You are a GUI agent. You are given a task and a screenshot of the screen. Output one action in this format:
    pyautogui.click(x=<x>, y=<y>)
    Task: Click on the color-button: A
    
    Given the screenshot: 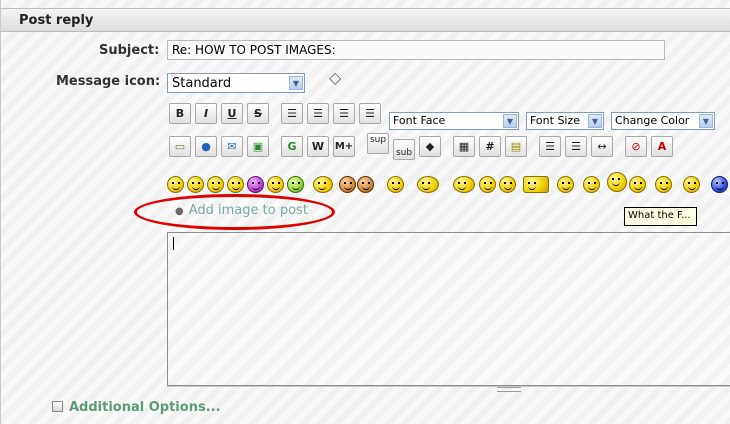 What is the action you would take?
    pyautogui.click(x=662, y=146)
    